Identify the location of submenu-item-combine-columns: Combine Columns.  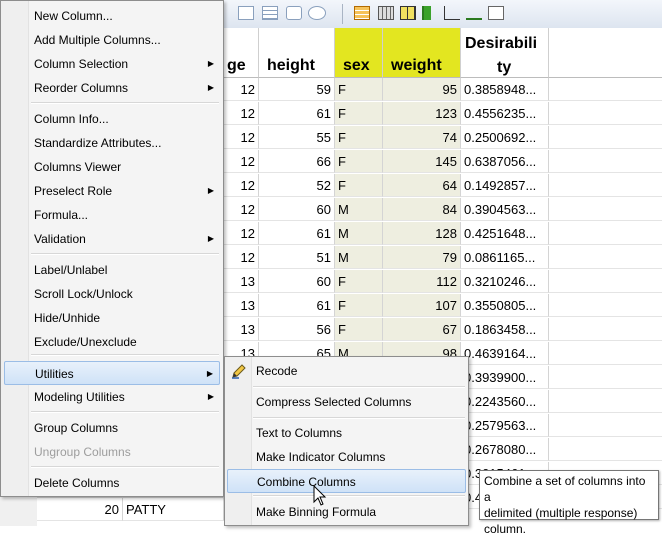
(346, 481).